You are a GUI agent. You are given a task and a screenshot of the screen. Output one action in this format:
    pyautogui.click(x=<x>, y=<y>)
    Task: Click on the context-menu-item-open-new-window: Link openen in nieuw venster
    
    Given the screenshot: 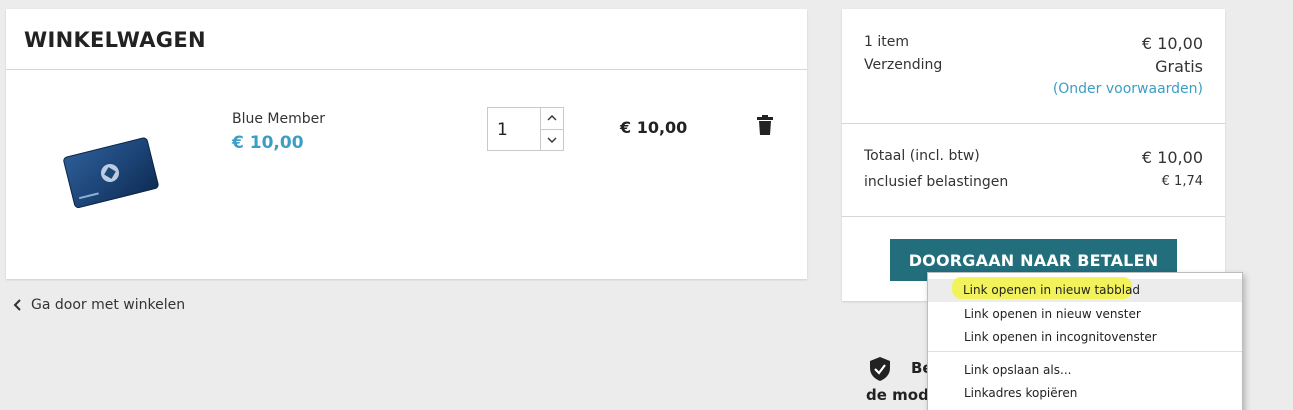 What is the action you would take?
    pyautogui.click(x=1085, y=313)
    